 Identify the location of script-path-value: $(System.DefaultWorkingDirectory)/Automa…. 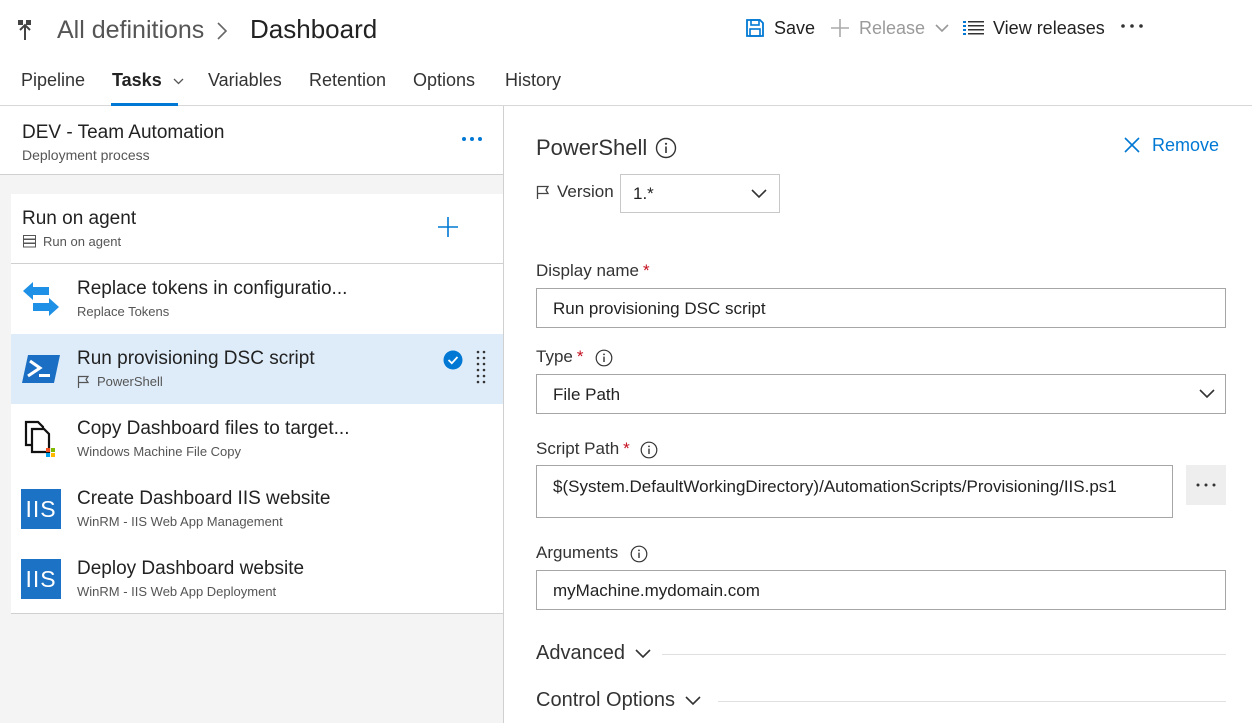
(835, 486).